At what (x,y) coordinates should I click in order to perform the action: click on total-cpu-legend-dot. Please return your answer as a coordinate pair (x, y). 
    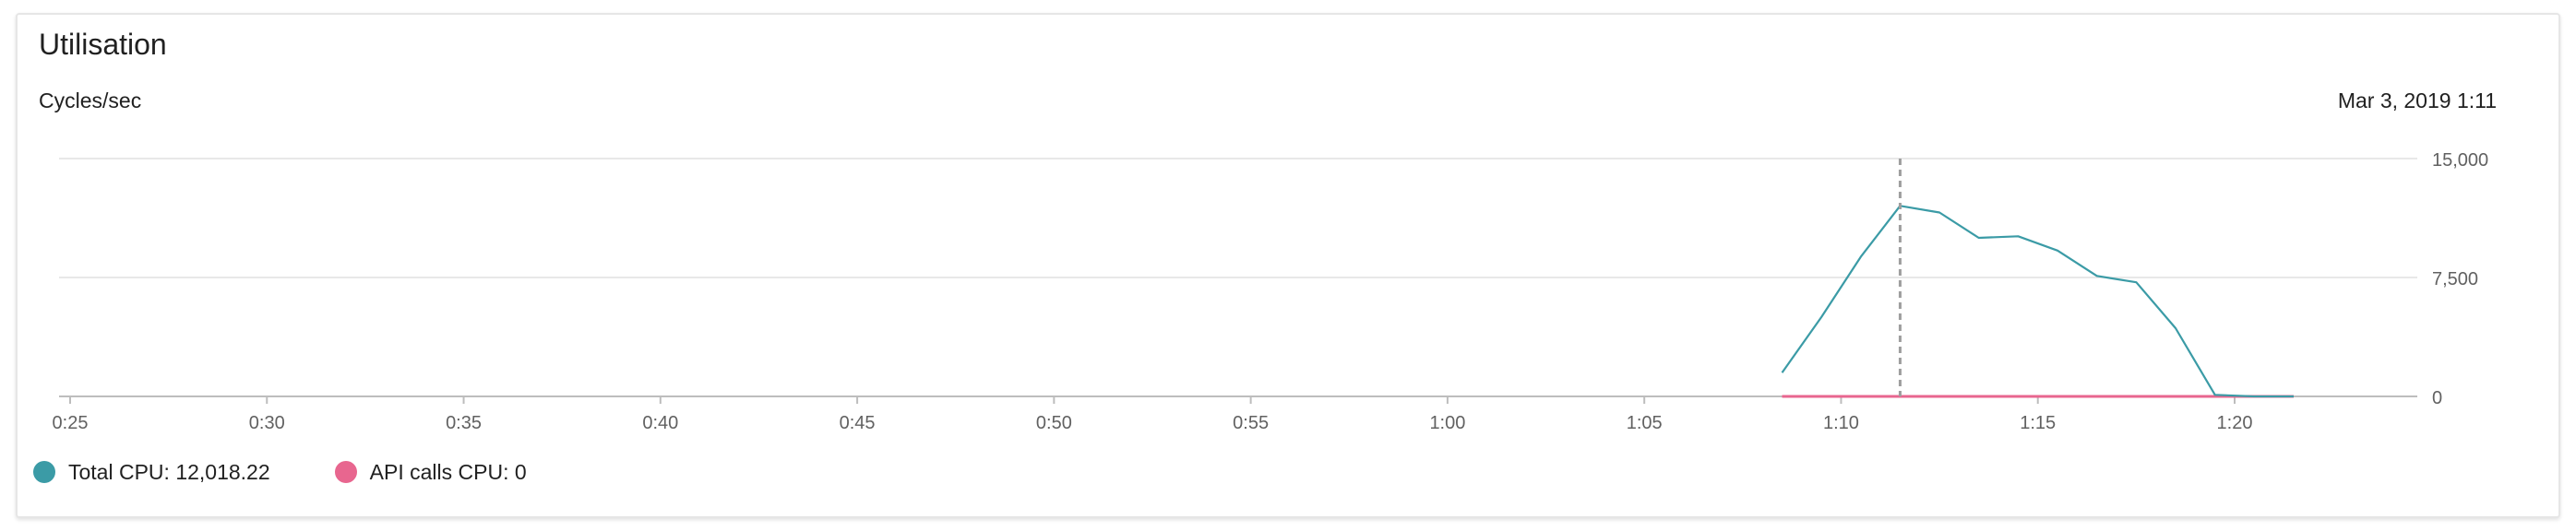
    Looking at the image, I should click on (44, 472).